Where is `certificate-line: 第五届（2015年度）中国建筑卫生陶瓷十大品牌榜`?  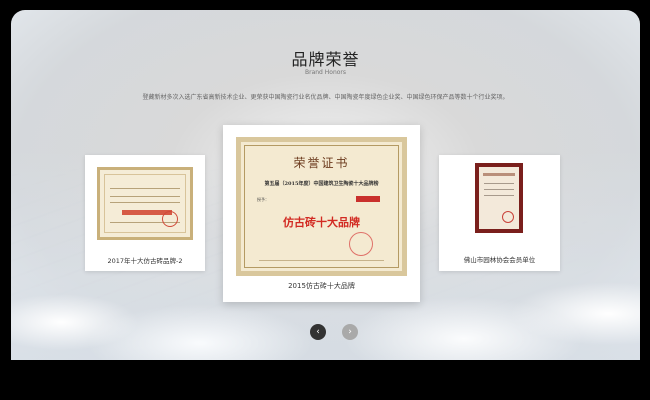
certificate-line: 第五届（2015年度）中国建筑卫生陶瓷十大品牌榜 is located at coordinates (321, 184).